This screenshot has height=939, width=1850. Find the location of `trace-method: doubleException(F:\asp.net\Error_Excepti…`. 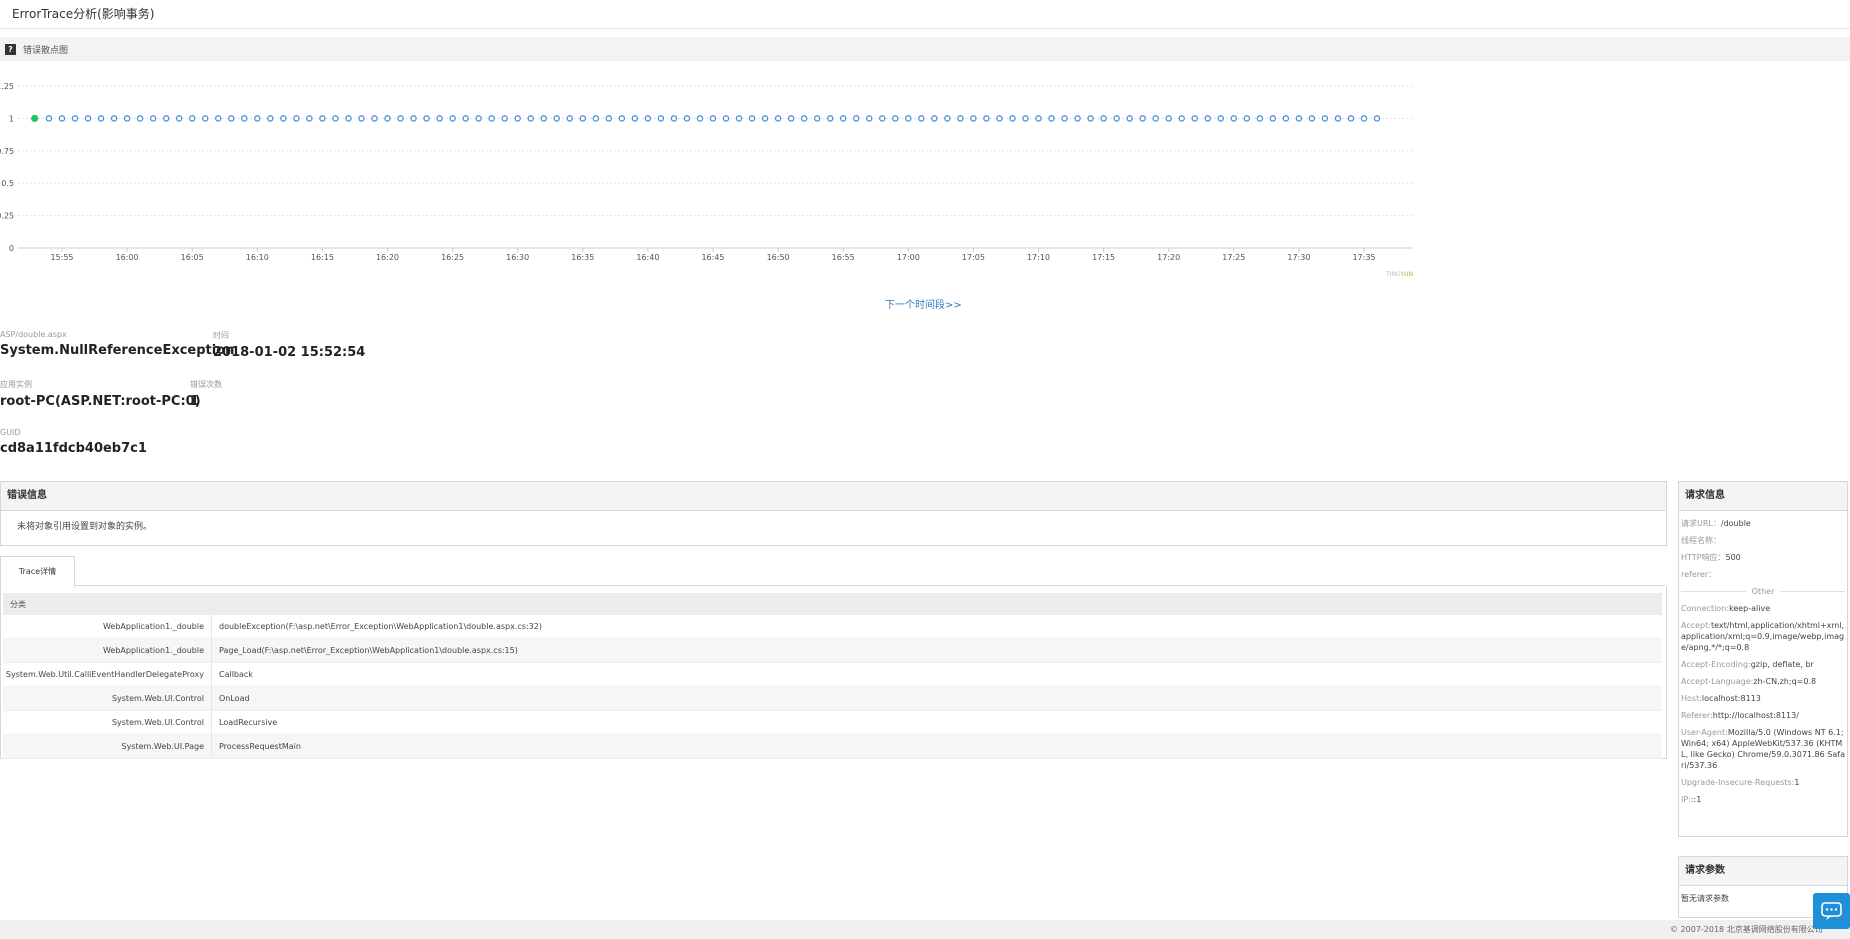

trace-method: doubleException(F:\asp.net\Error_Excepti… is located at coordinates (936, 627).